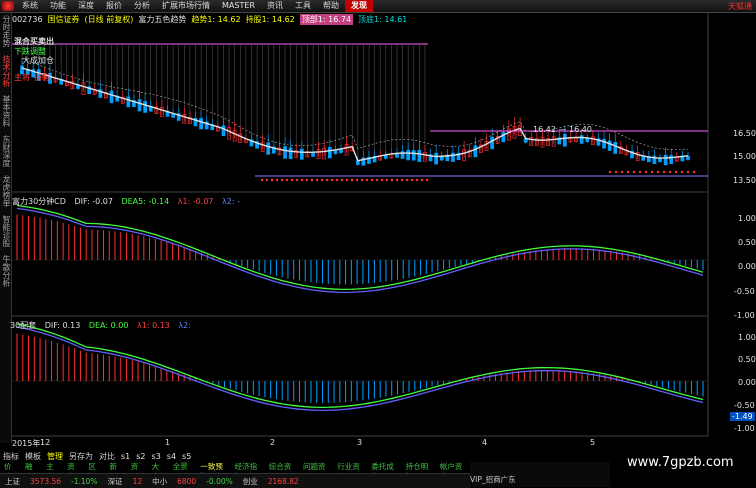 This screenshot has width=756, height=488. What do you see at coordinates (238, 6) in the screenshot?
I see `menu-item-master: MASTER` at bounding box center [238, 6].